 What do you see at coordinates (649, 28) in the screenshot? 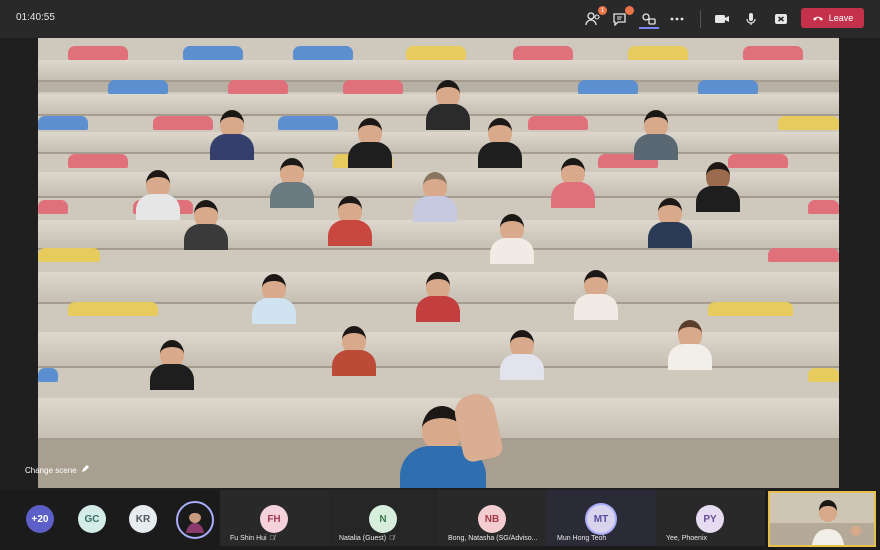
I see `active-tab-indicator` at bounding box center [649, 28].